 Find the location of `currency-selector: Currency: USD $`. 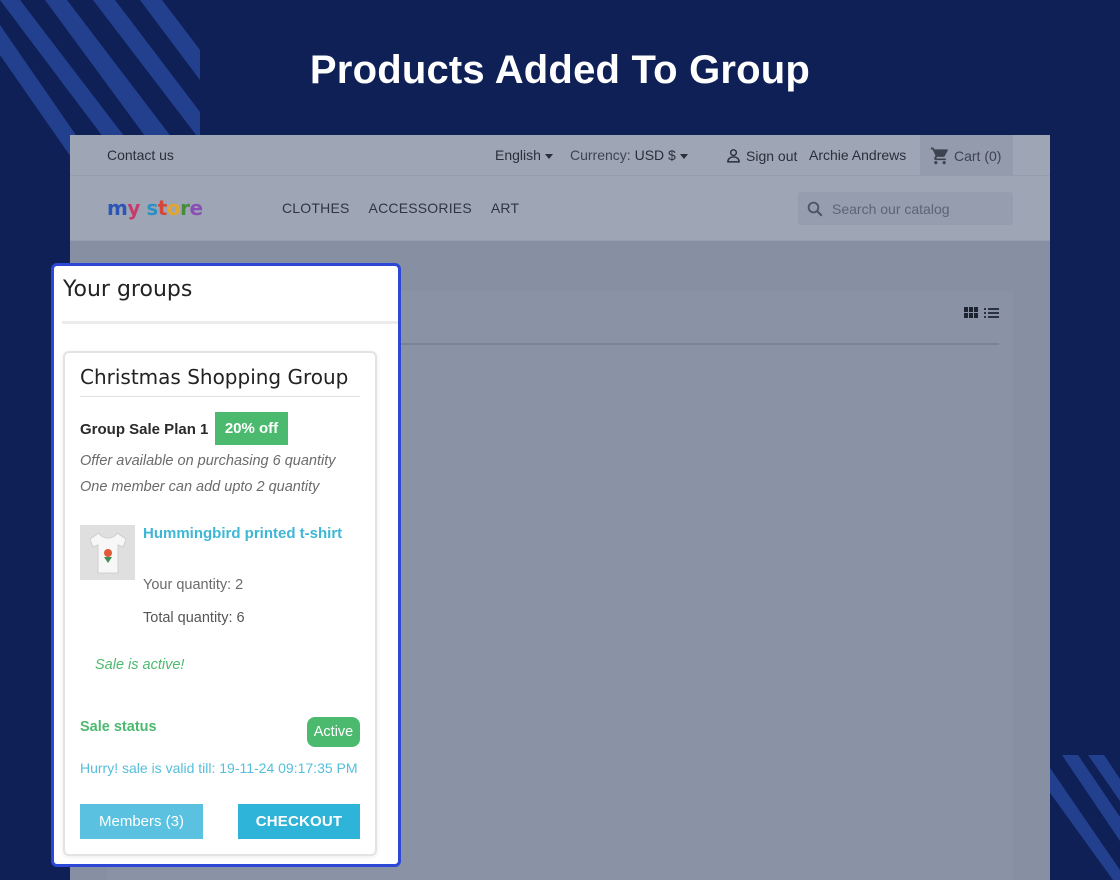

currency-selector: Currency: USD $ is located at coordinates (629, 155).